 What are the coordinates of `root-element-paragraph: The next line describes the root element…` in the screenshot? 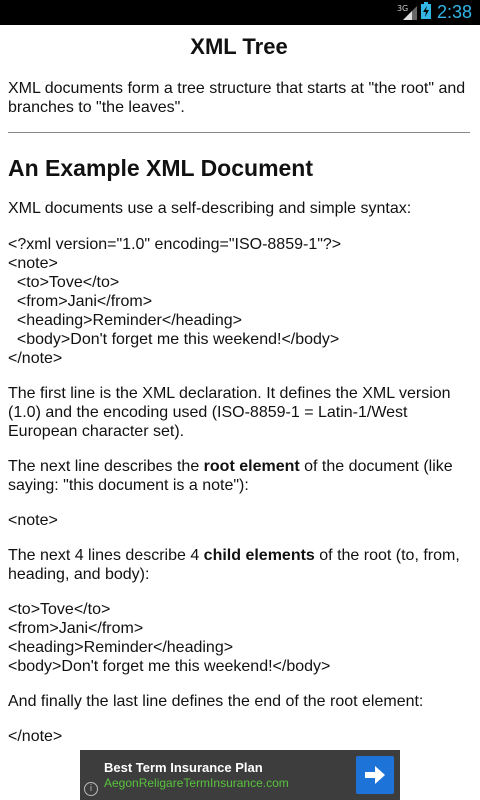 It's located at (239, 476).